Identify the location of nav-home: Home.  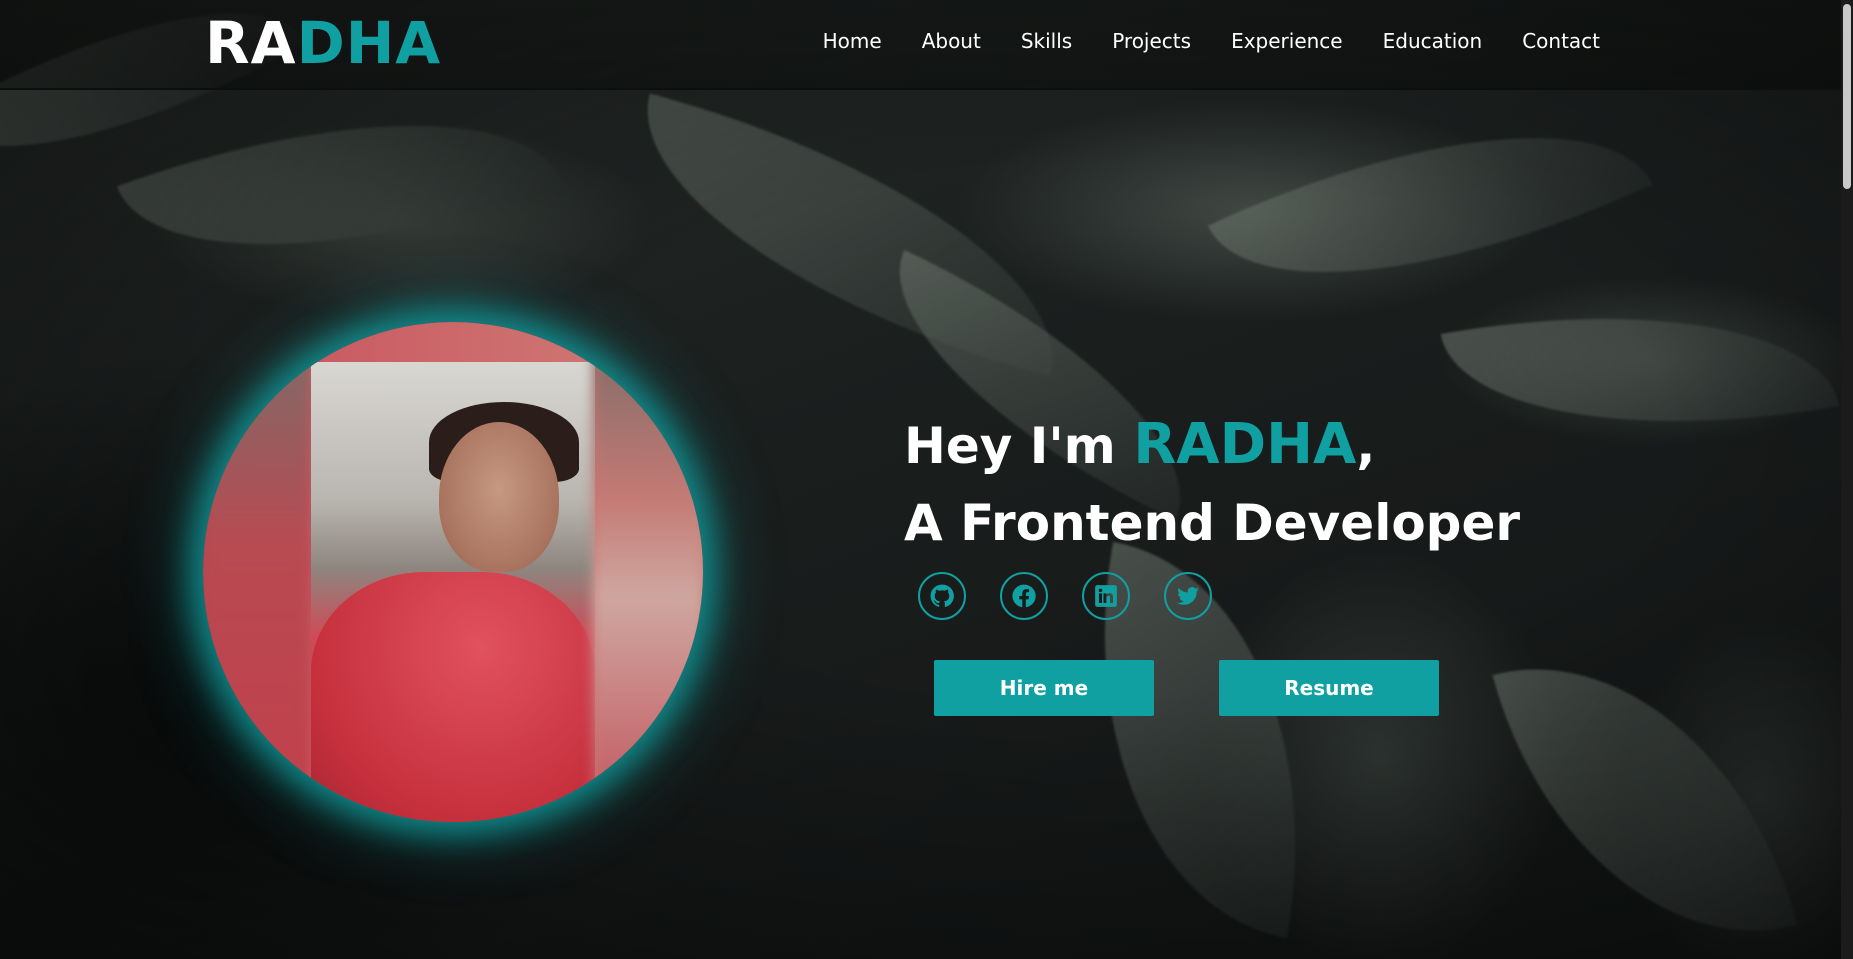
(852, 41).